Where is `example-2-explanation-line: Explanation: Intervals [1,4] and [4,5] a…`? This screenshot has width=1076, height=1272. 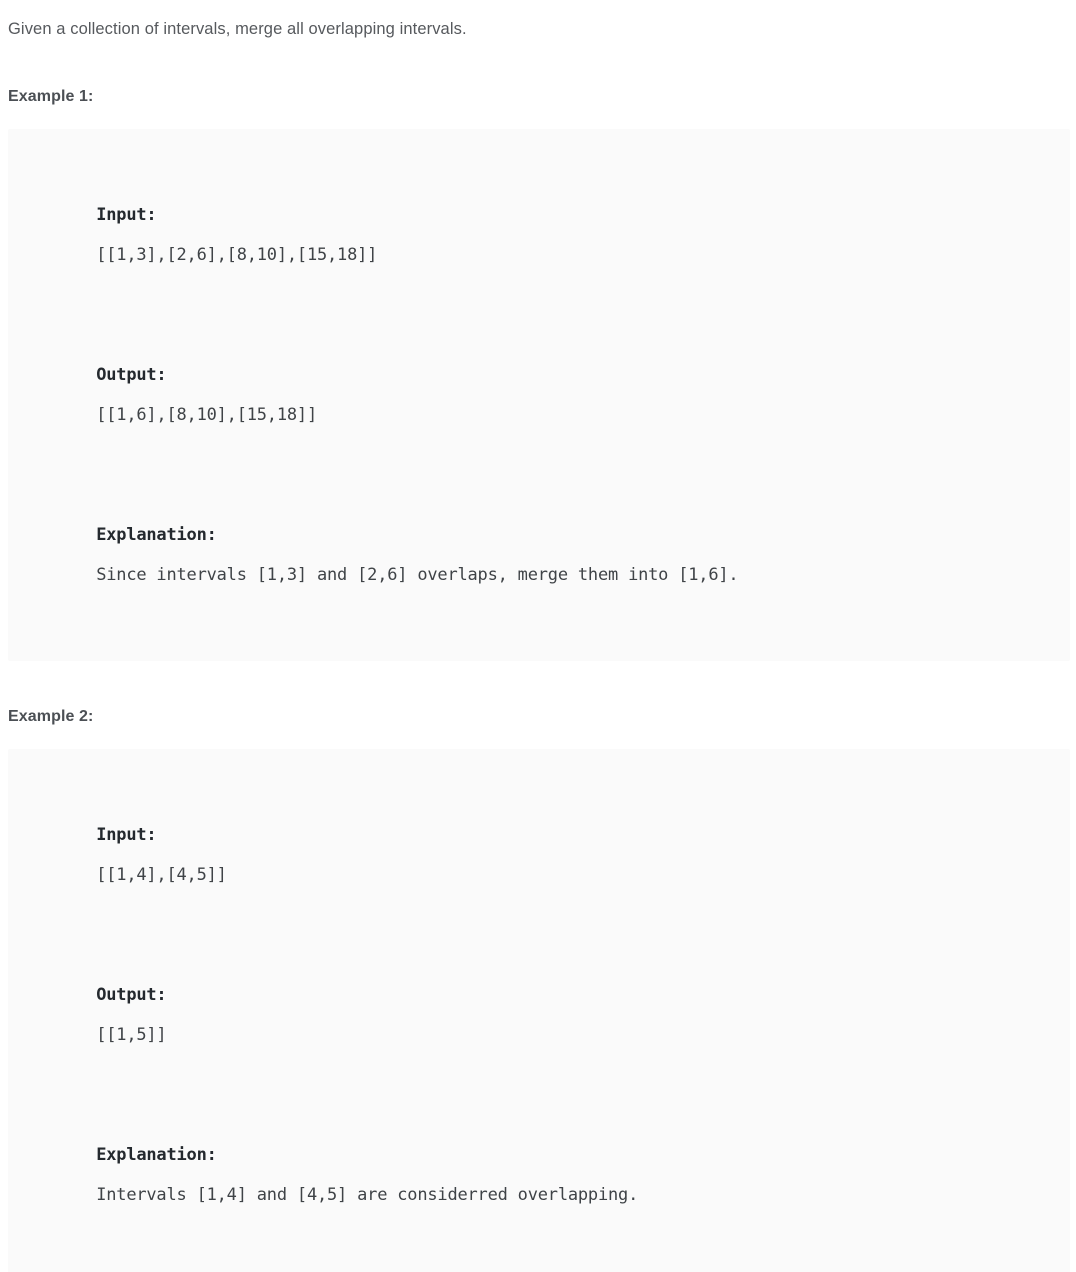 example-2-explanation-line: Explanation: Intervals [1,4] and [4,5] a… is located at coordinates (539, 1175).